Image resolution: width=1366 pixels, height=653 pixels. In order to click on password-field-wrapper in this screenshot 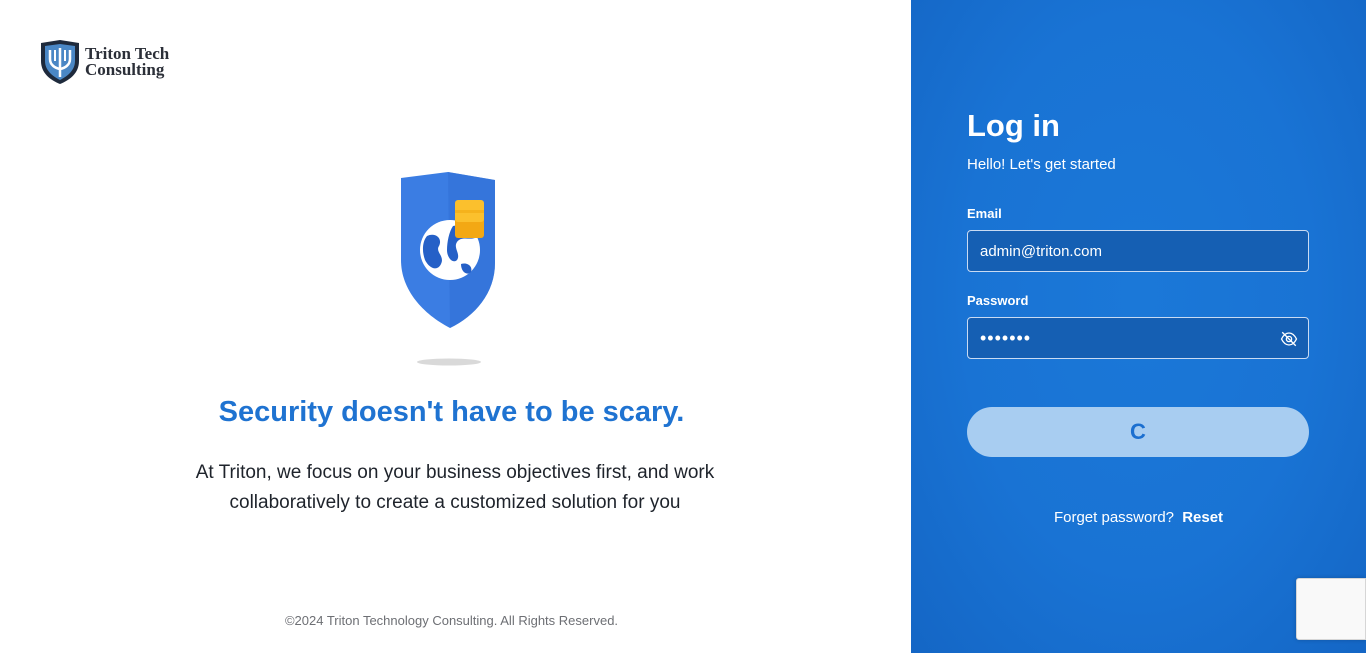, I will do `click(1138, 338)`.